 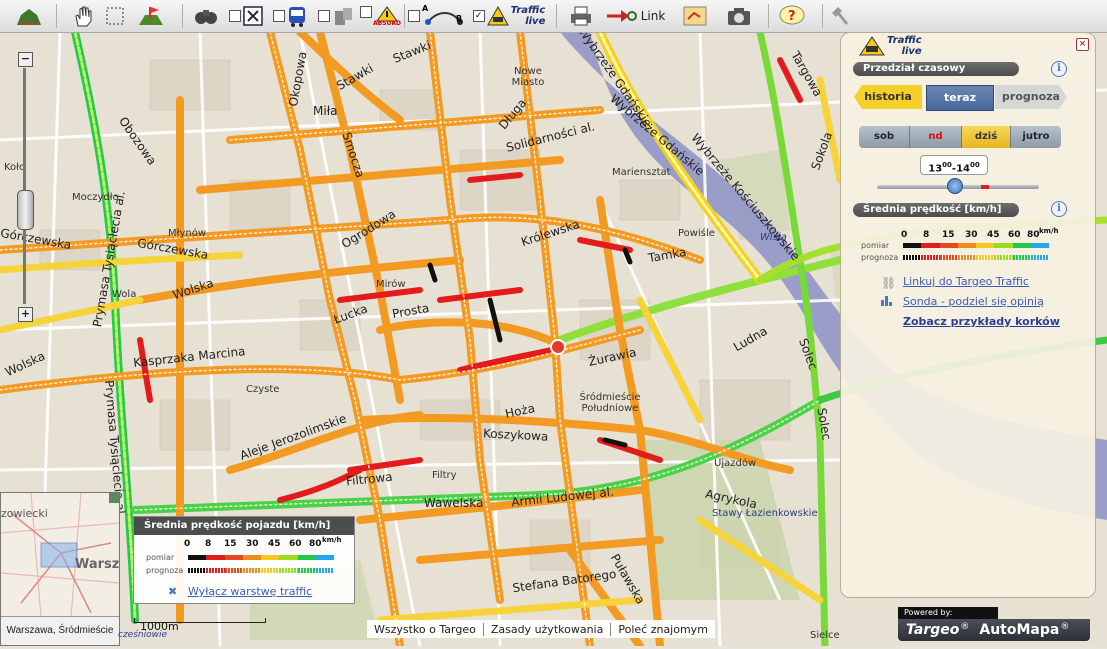 What do you see at coordinates (955, 186) in the screenshot?
I see `time-slider-handle` at bounding box center [955, 186].